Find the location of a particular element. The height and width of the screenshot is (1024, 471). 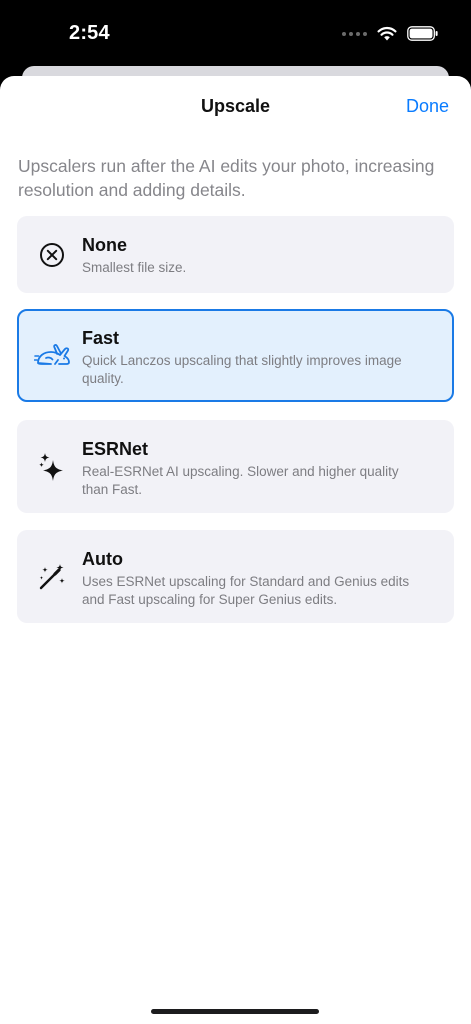

battery-icon is located at coordinates (422, 33).